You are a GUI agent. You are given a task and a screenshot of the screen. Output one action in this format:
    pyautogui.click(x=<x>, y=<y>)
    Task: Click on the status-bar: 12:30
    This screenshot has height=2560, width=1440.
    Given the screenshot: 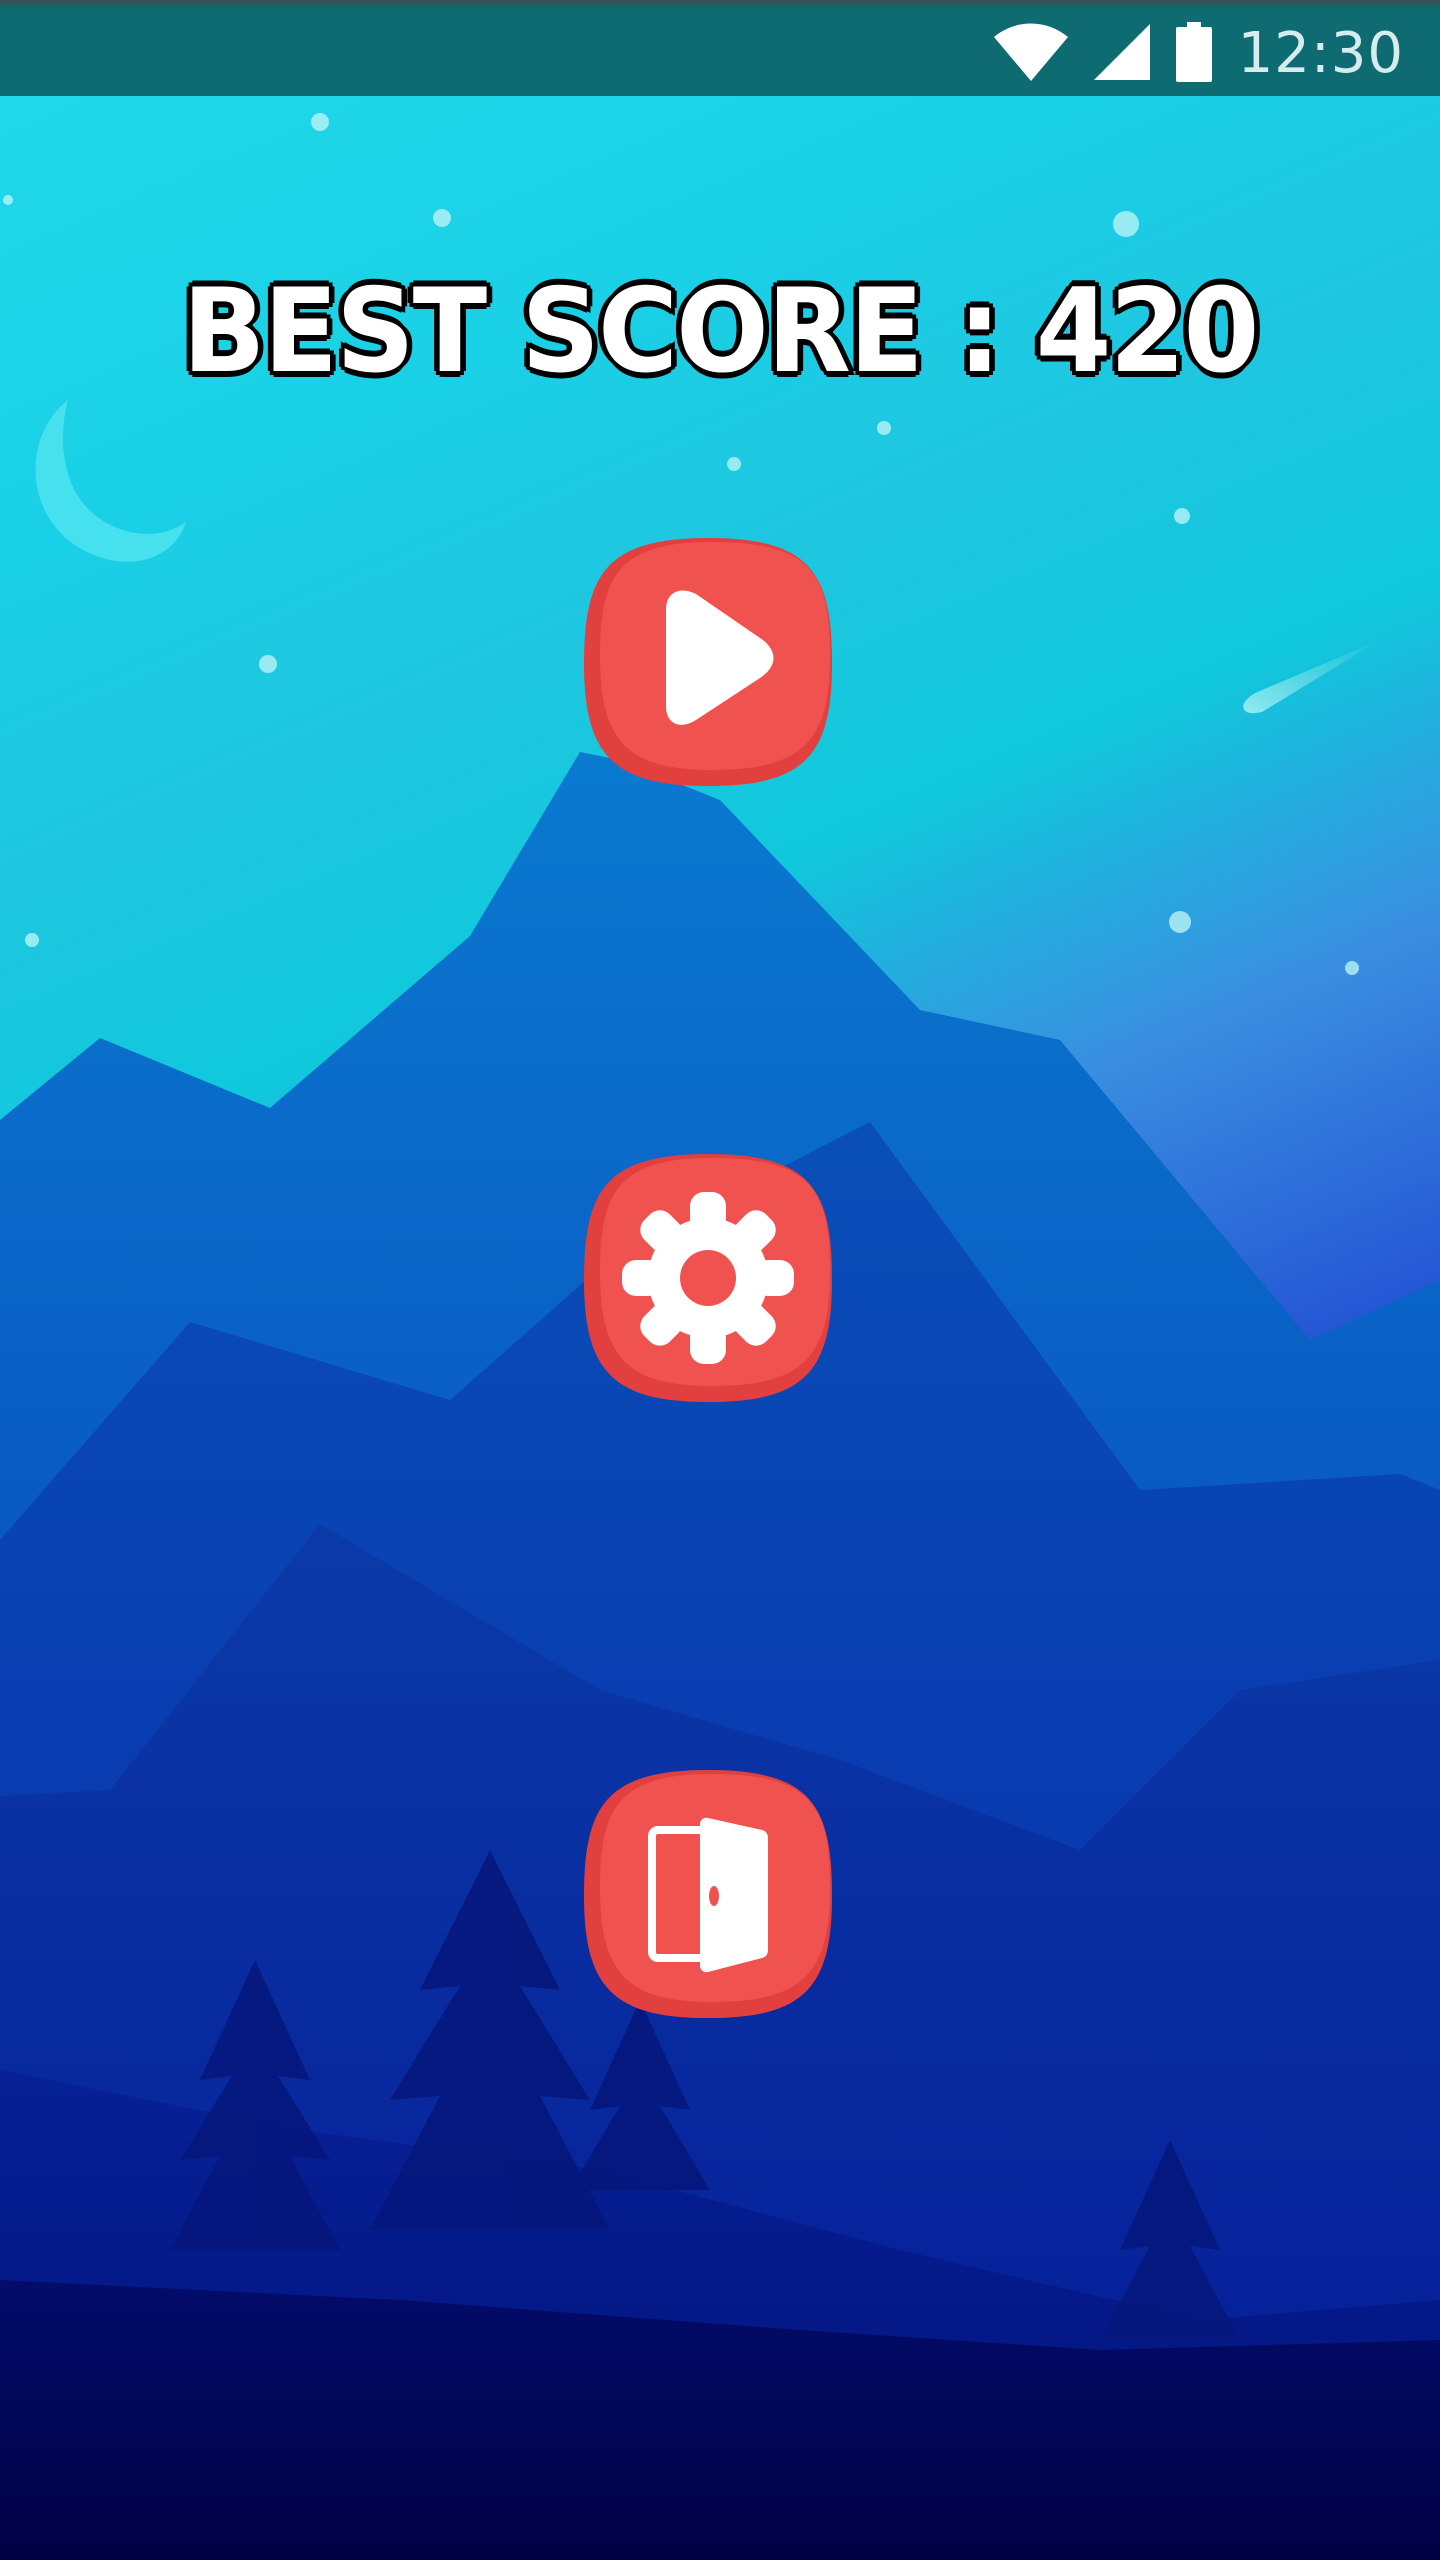 What is the action you would take?
    pyautogui.click(x=720, y=48)
    